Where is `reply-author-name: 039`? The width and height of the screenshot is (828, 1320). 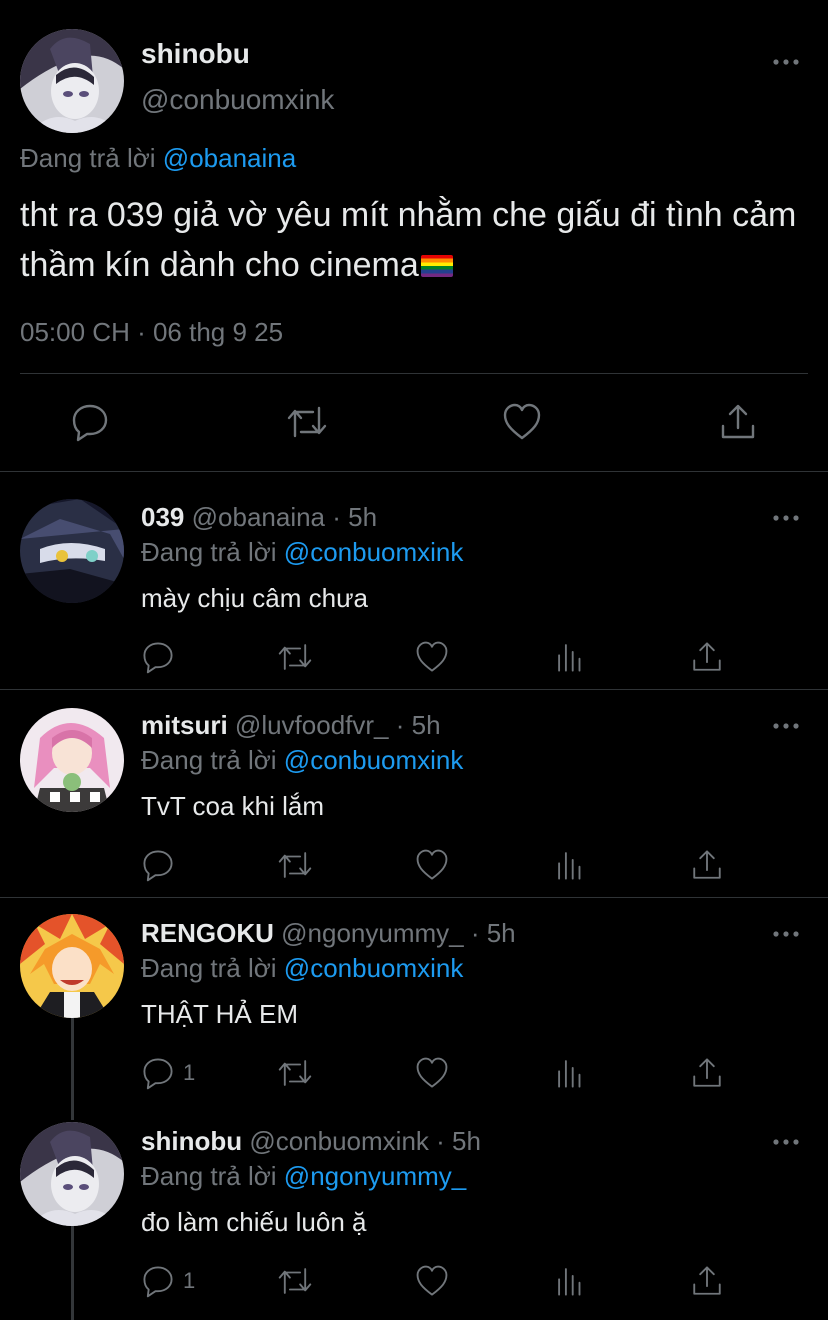 reply-author-name: 039 is located at coordinates (162, 517).